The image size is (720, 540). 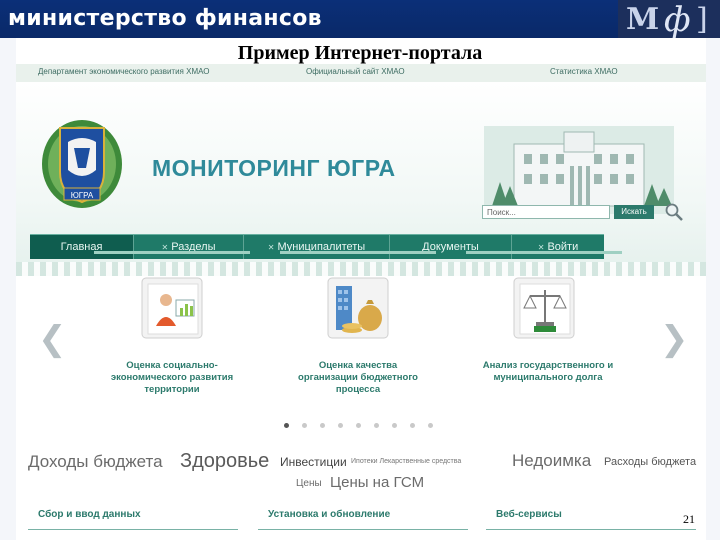 What do you see at coordinates (95, 462) in the screenshot?
I see `tag-link: Доходы бюджета` at bounding box center [95, 462].